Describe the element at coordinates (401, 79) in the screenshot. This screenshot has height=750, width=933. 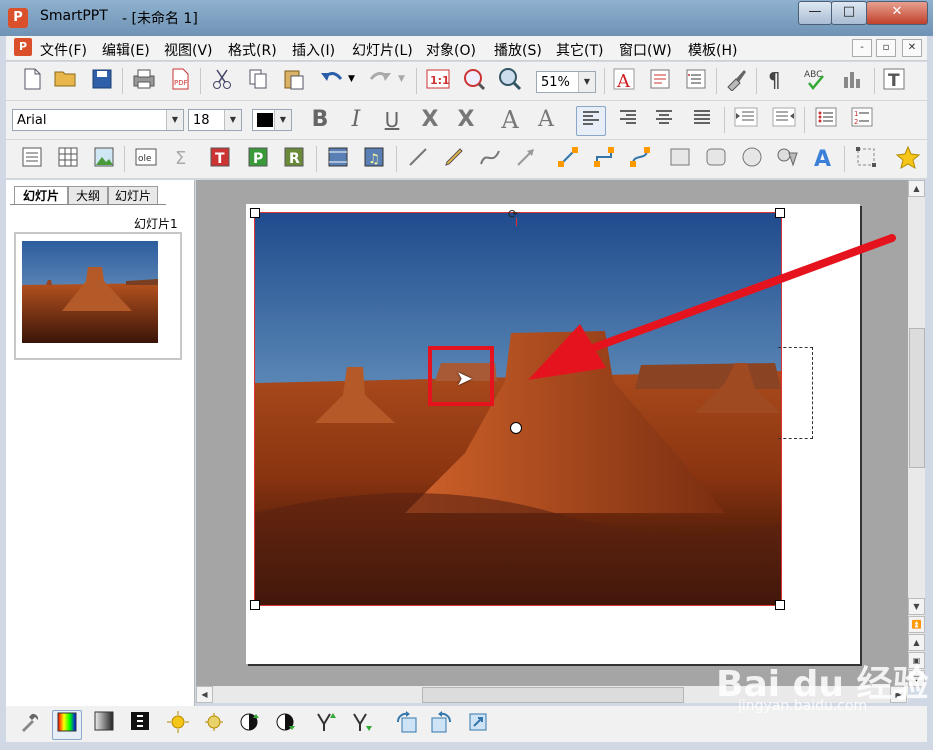
I see `redo-dropdown-icon: ▼` at that location.